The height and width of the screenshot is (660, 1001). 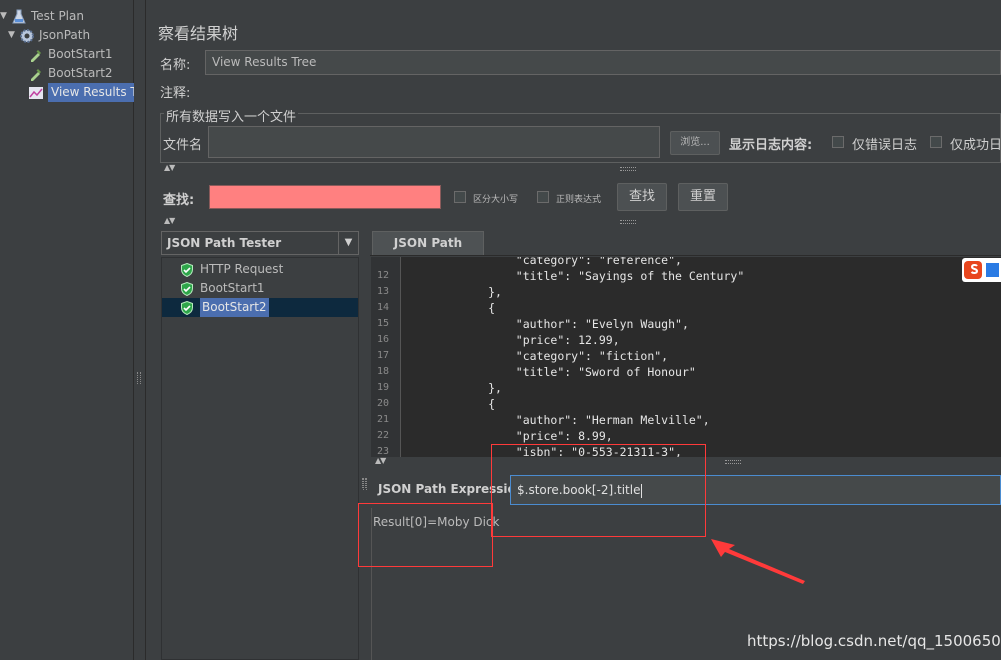 I want to click on sample-label: BootStart2, so click(x=234, y=307).